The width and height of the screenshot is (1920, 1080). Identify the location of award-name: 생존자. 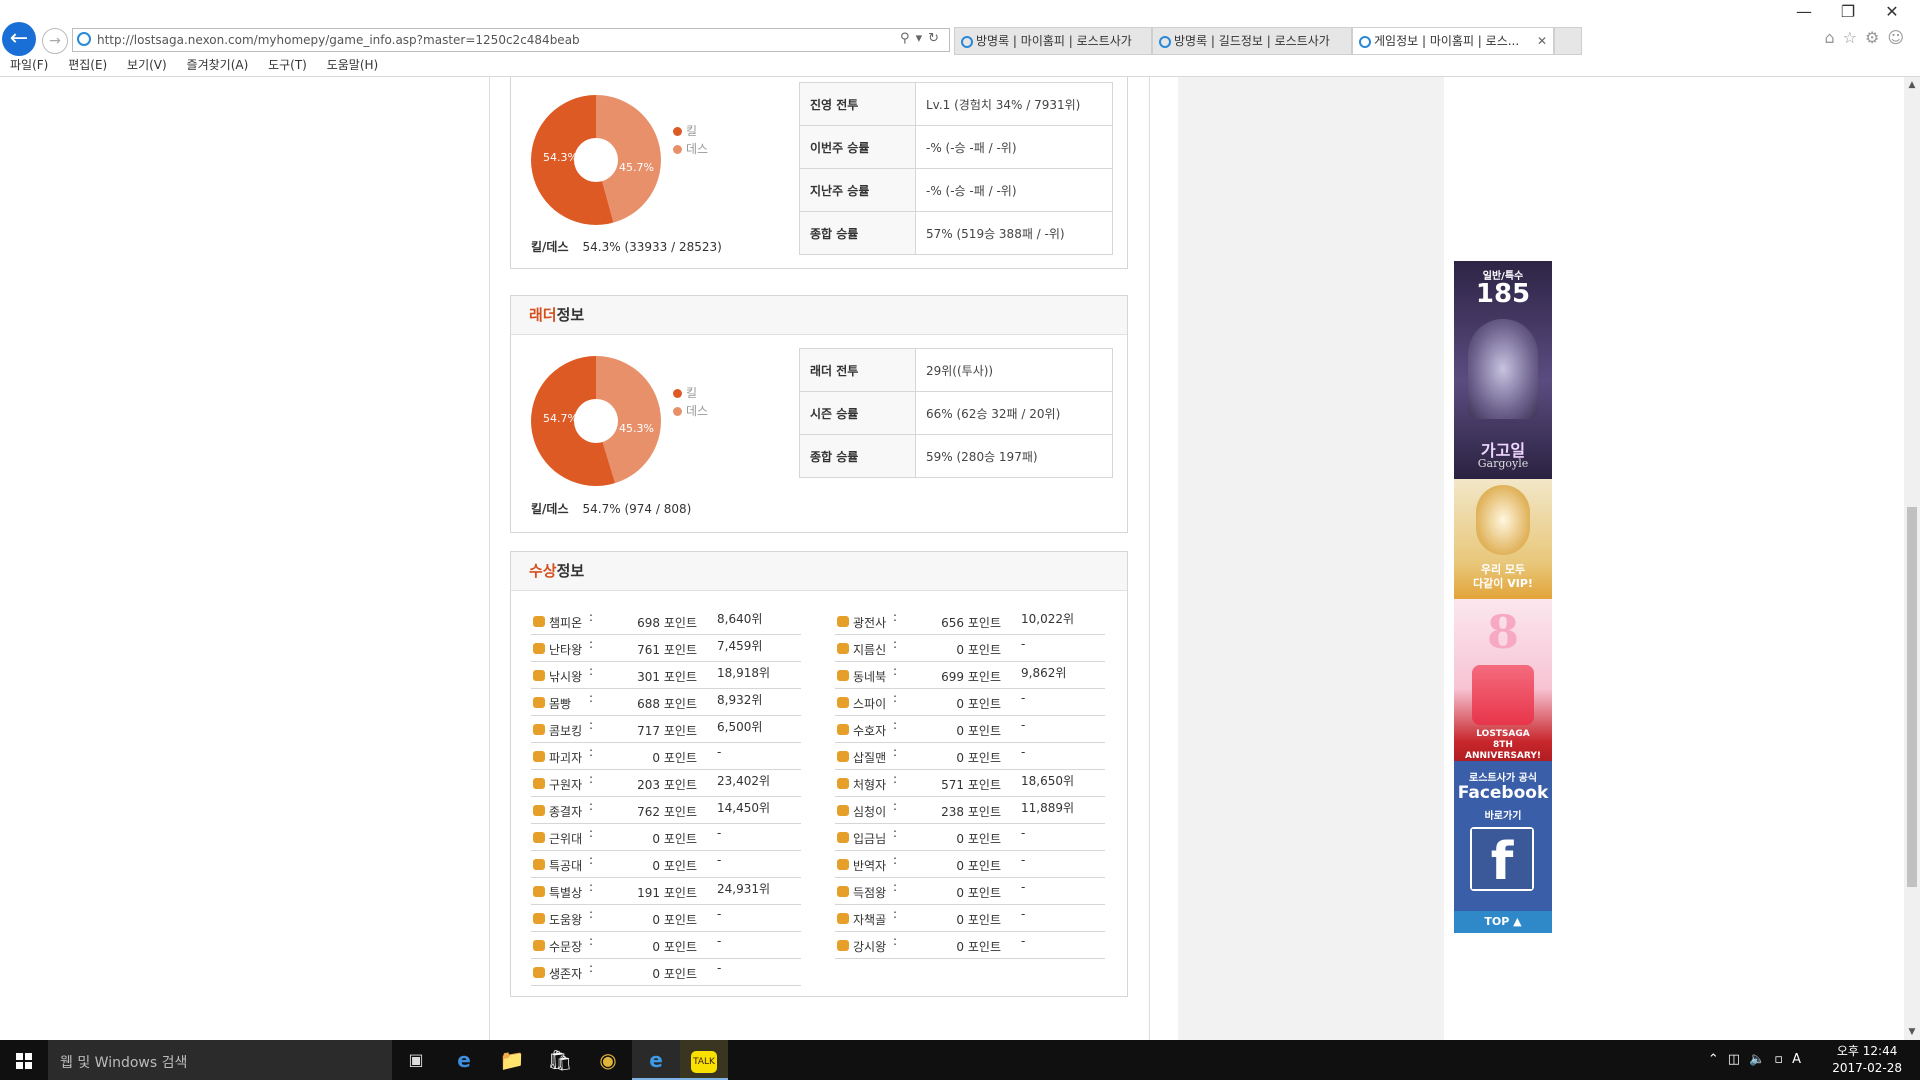
(566, 974).